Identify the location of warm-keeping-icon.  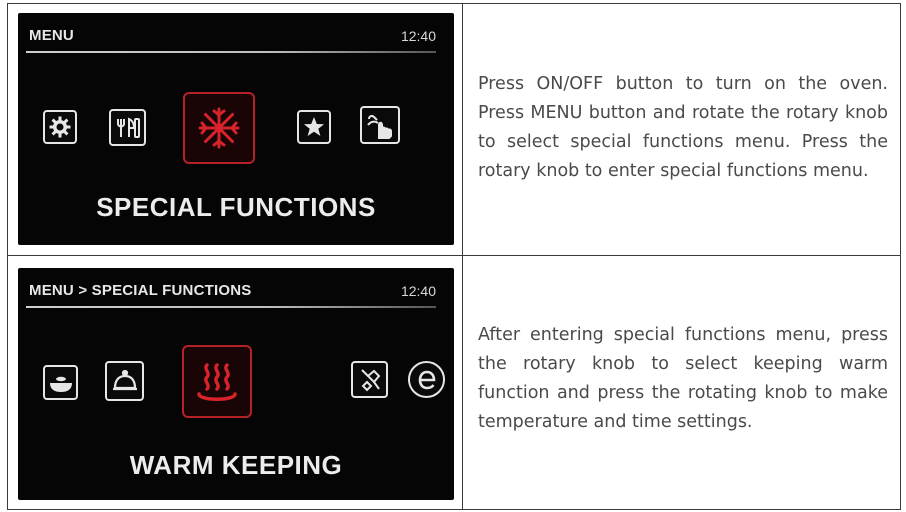
(217, 381).